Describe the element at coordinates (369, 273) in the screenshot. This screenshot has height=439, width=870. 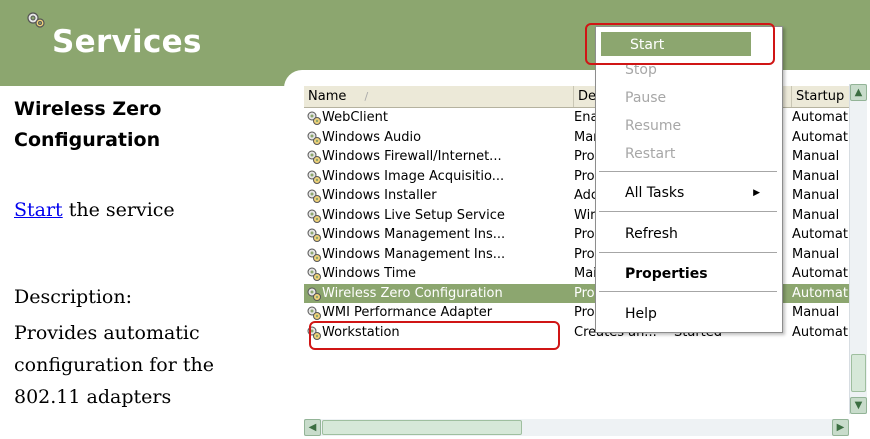
I see `service-name: Windows Time` at that location.